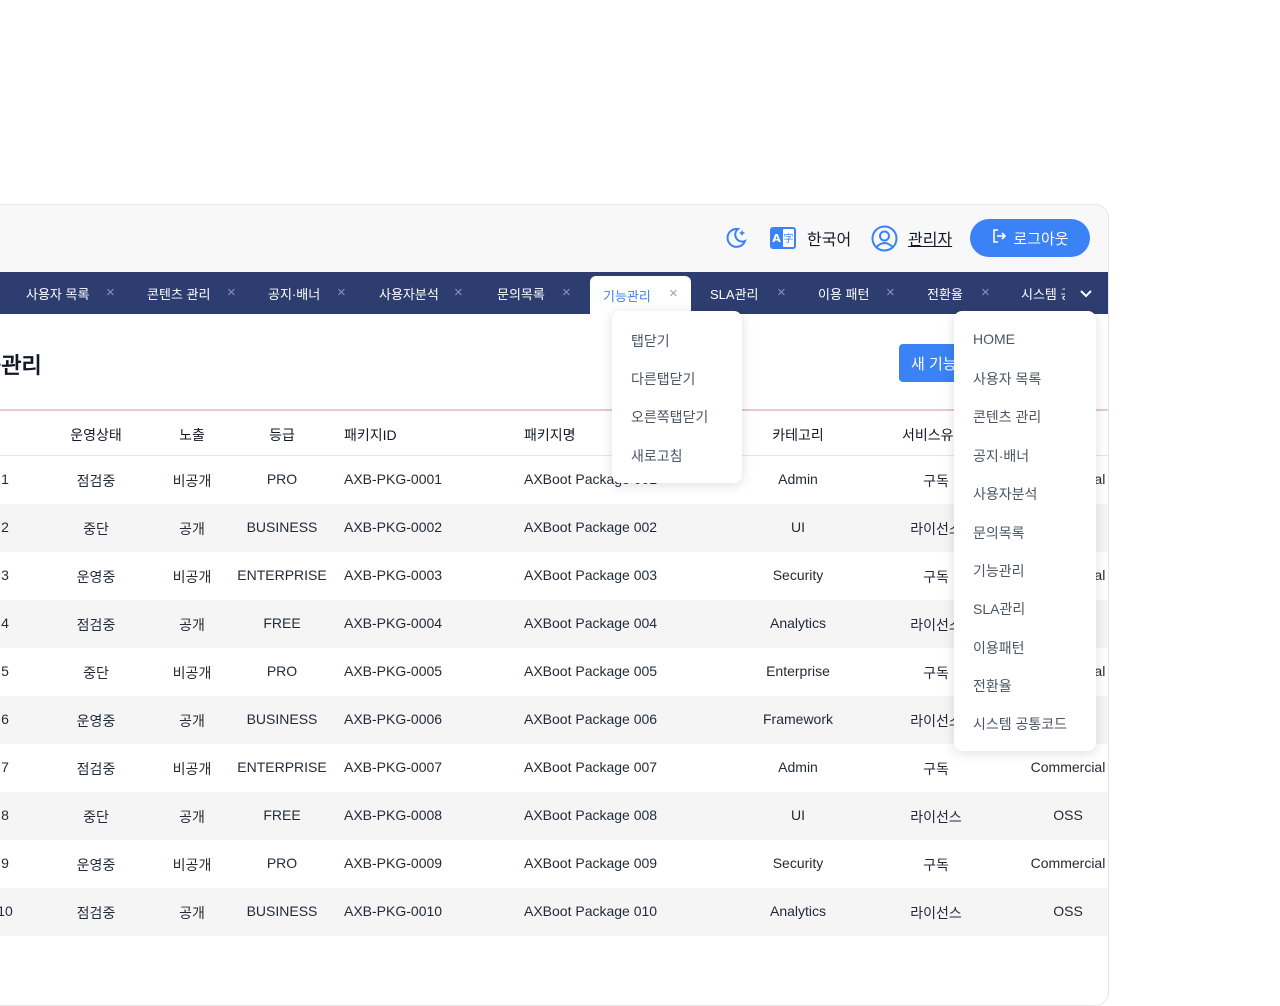  I want to click on cell-status: 중단, so click(96, 817).